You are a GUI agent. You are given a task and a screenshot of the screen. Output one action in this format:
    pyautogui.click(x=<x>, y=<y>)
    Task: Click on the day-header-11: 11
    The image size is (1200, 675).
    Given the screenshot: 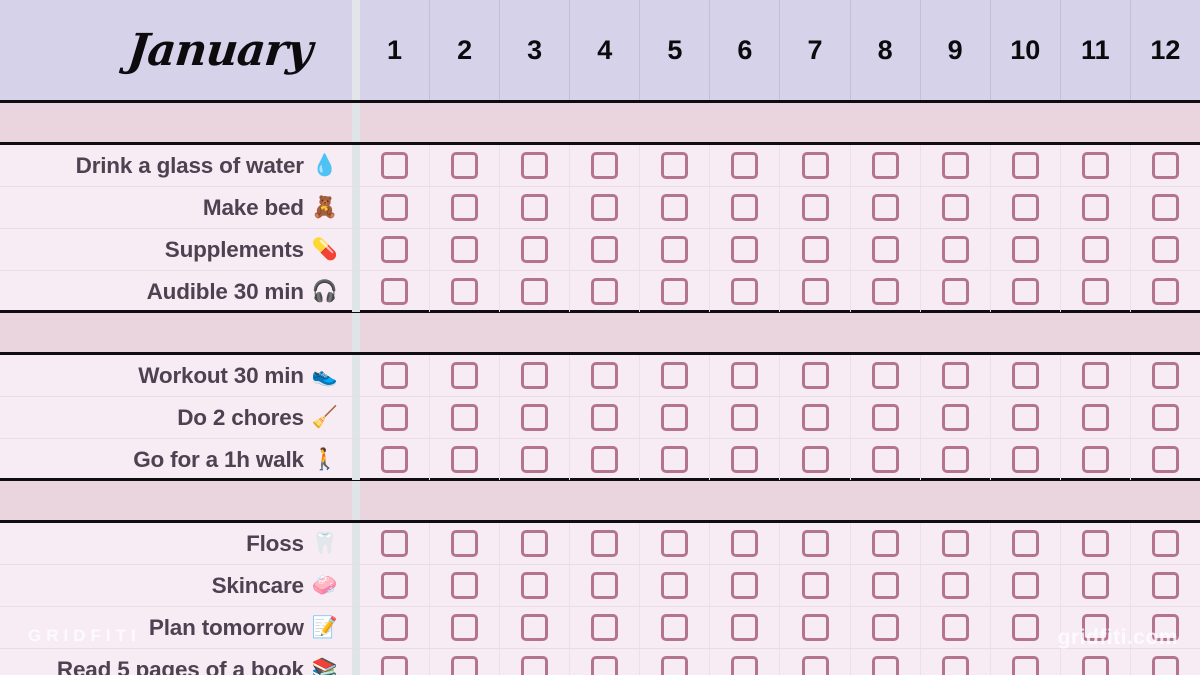 What is the action you would take?
    pyautogui.click(x=1094, y=50)
    